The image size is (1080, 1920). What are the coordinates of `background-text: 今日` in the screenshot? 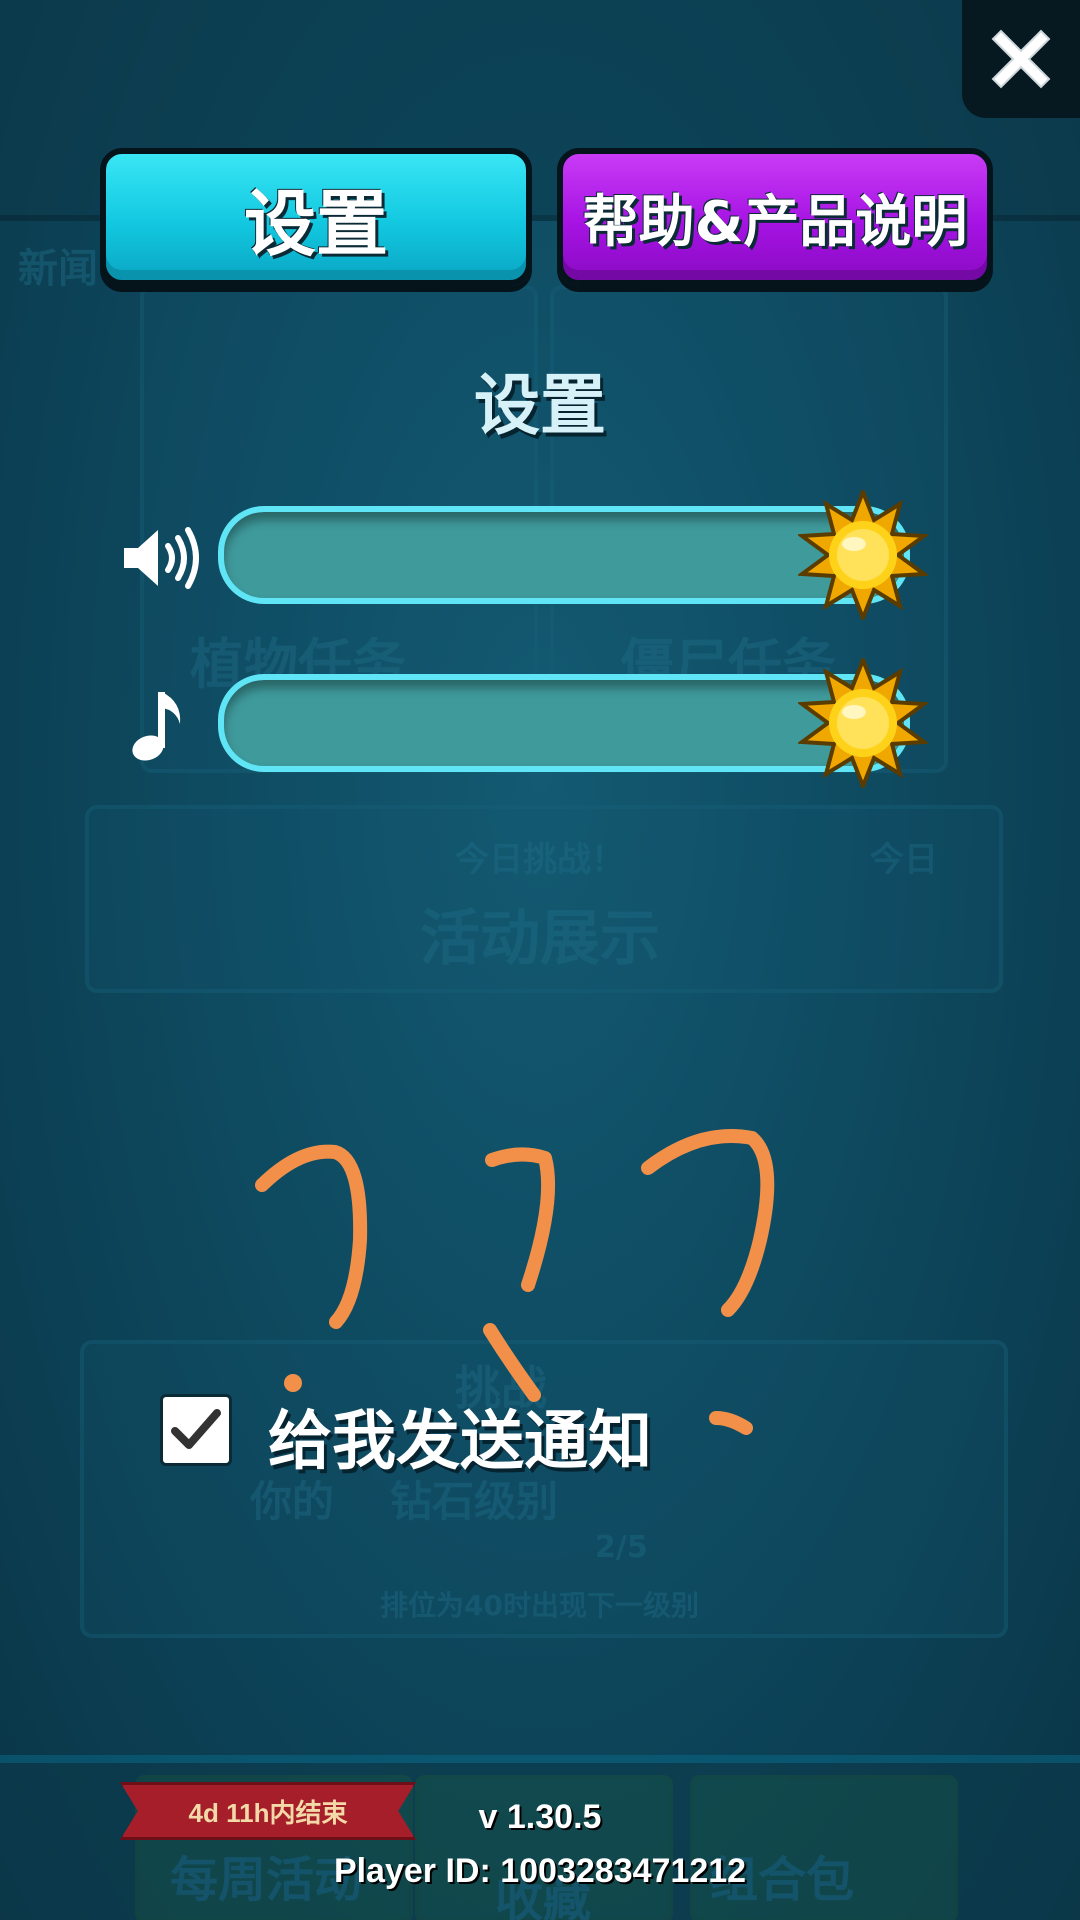 It's located at (904, 860).